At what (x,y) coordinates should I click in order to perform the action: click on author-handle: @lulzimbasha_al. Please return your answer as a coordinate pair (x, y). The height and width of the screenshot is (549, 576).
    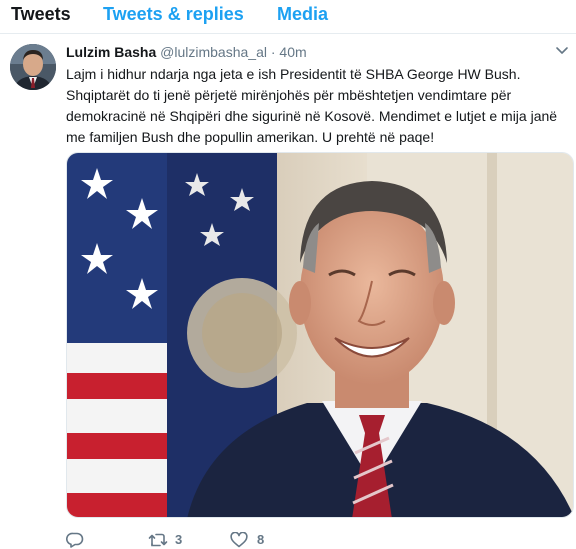
    Looking at the image, I should click on (213, 52).